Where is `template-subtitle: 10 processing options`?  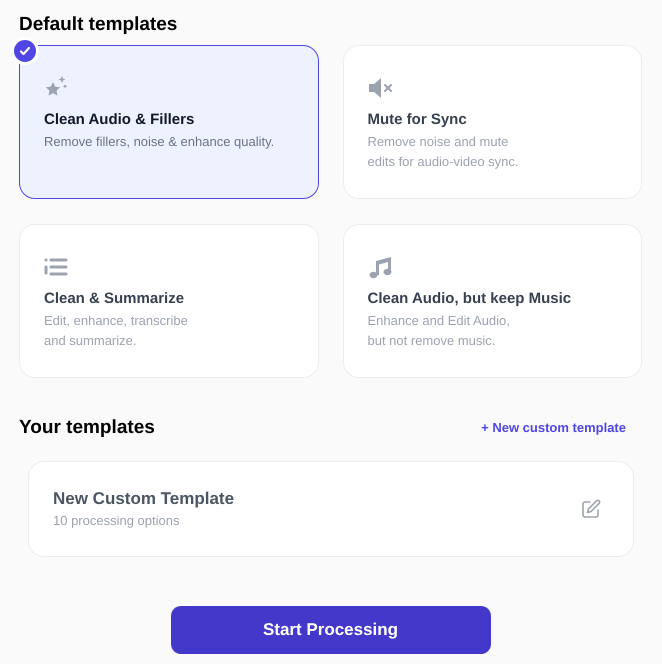 template-subtitle: 10 processing options is located at coordinates (116, 521).